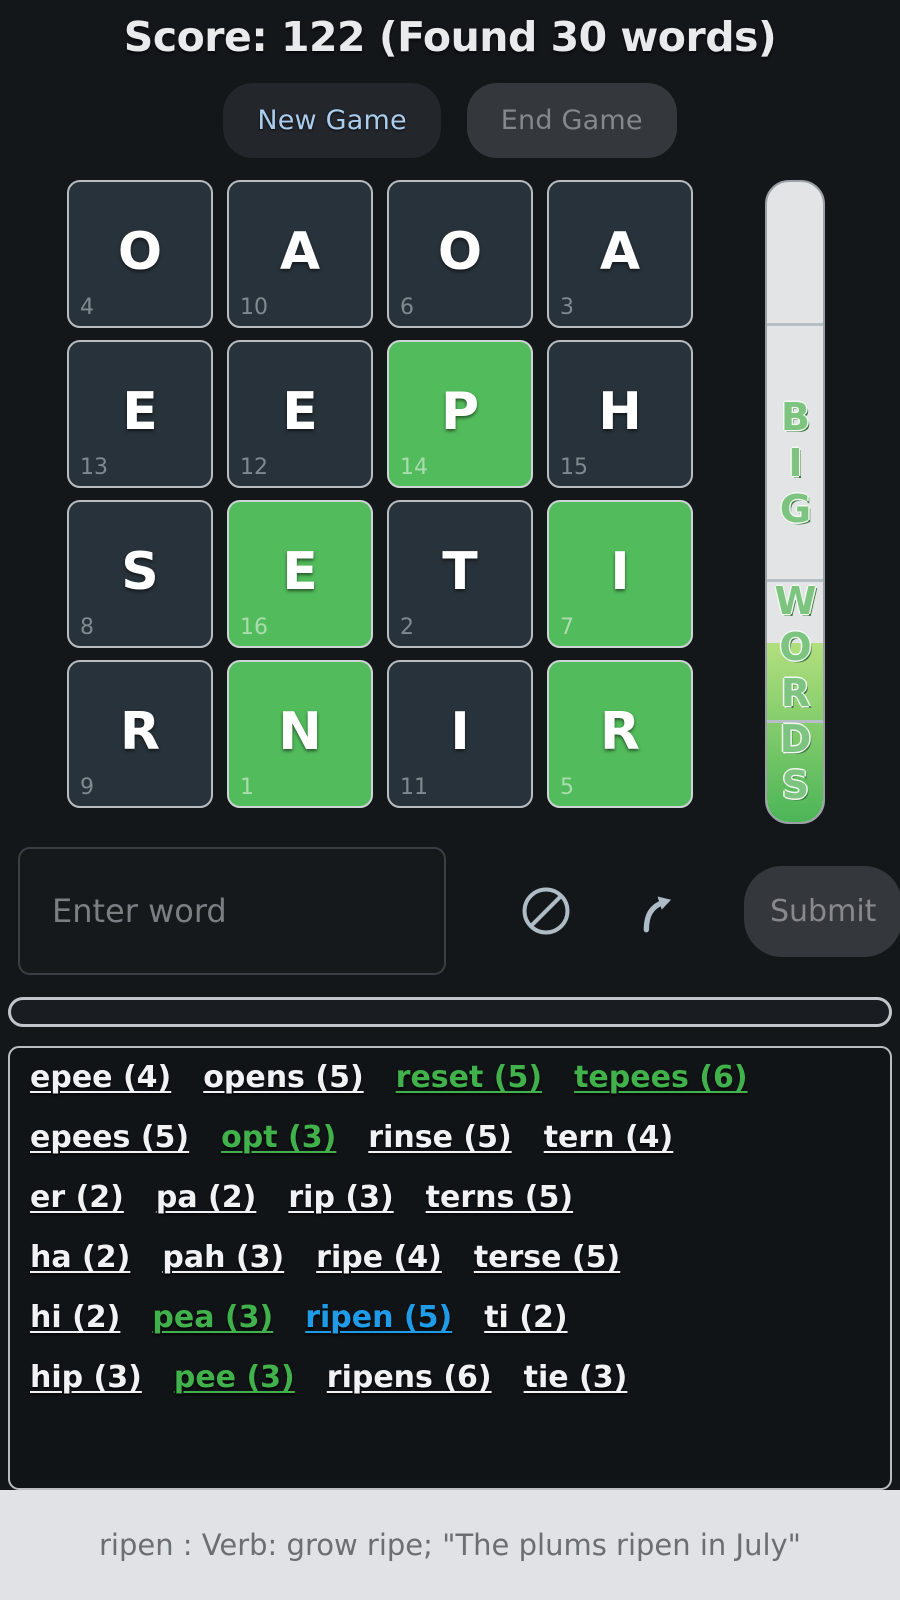 This screenshot has height=1600, width=900. What do you see at coordinates (567, 627) in the screenshot?
I see `letter-tile-index: 7` at bounding box center [567, 627].